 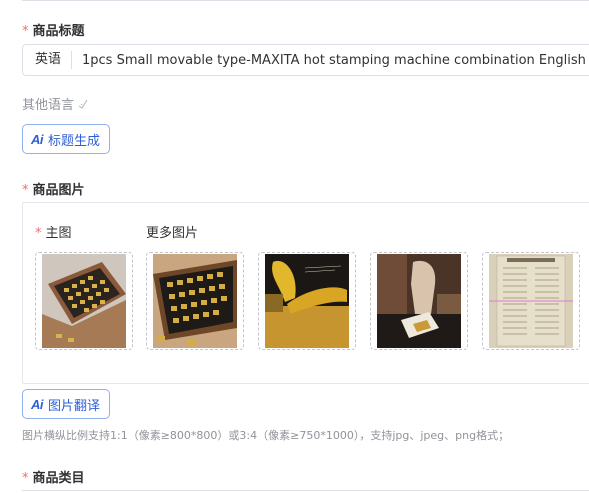 What do you see at coordinates (66, 139) in the screenshot?
I see `generate-title-button: Ai 标题生成` at bounding box center [66, 139].